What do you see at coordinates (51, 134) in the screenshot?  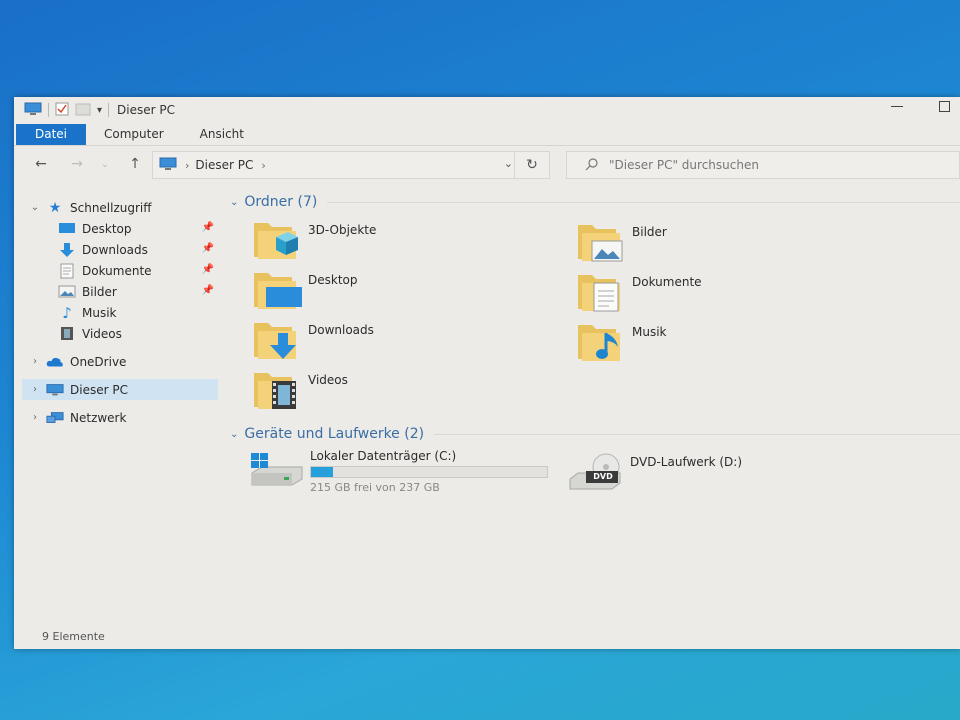 I see `tab-datei: Datei` at bounding box center [51, 134].